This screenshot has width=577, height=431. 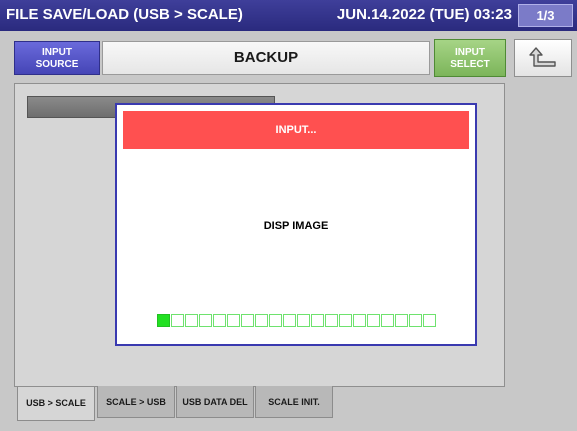 What do you see at coordinates (266, 58) in the screenshot?
I see `page-title: BACKUP` at bounding box center [266, 58].